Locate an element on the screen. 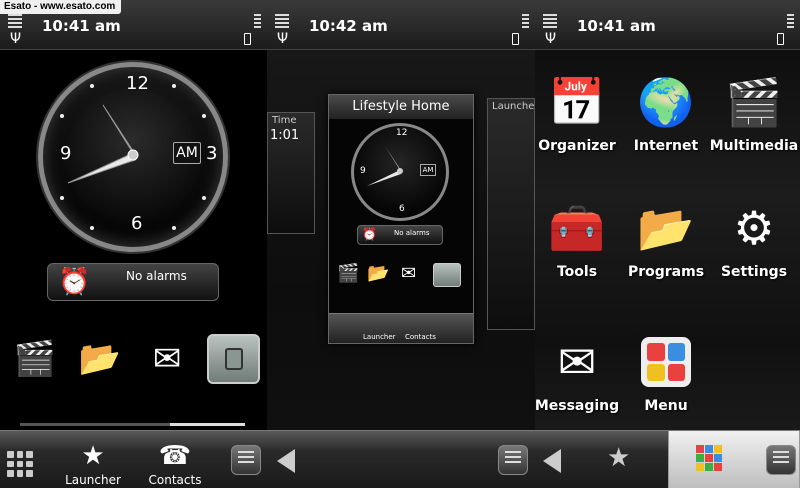  app-menu: Menu is located at coordinates (666, 372).